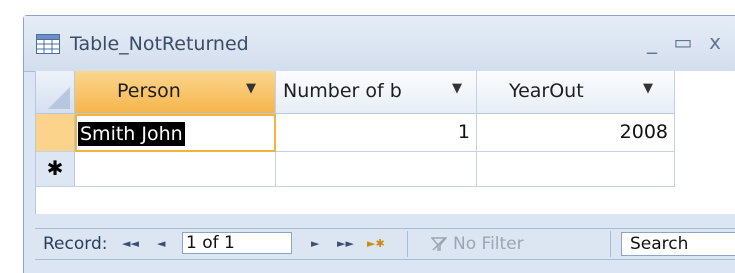  I want to click on minimize-button: _, so click(652, 42).